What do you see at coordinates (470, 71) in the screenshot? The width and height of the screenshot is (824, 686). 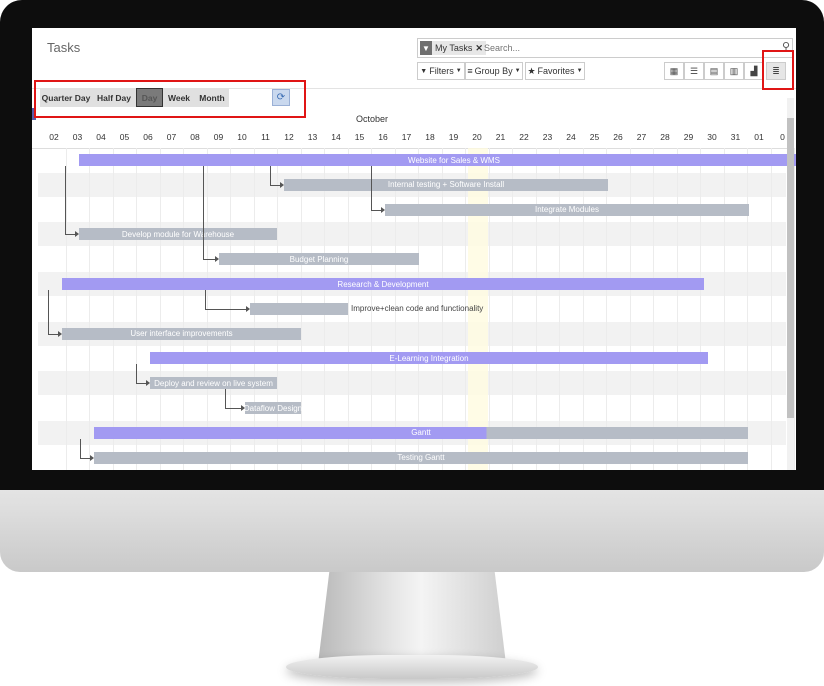 I see `bars-icon: ≡` at bounding box center [470, 71].